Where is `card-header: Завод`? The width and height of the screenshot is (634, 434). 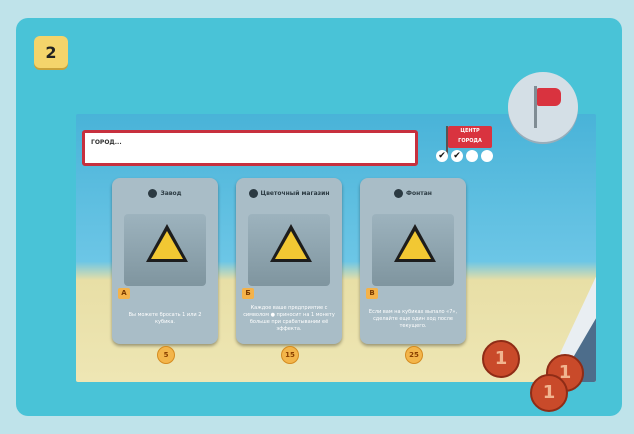
card-header: Завод is located at coordinates (165, 193).